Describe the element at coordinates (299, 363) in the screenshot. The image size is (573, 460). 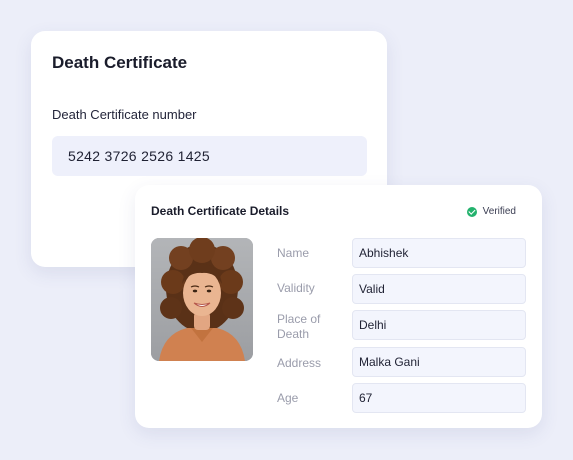
I see `address-label: Address` at that location.